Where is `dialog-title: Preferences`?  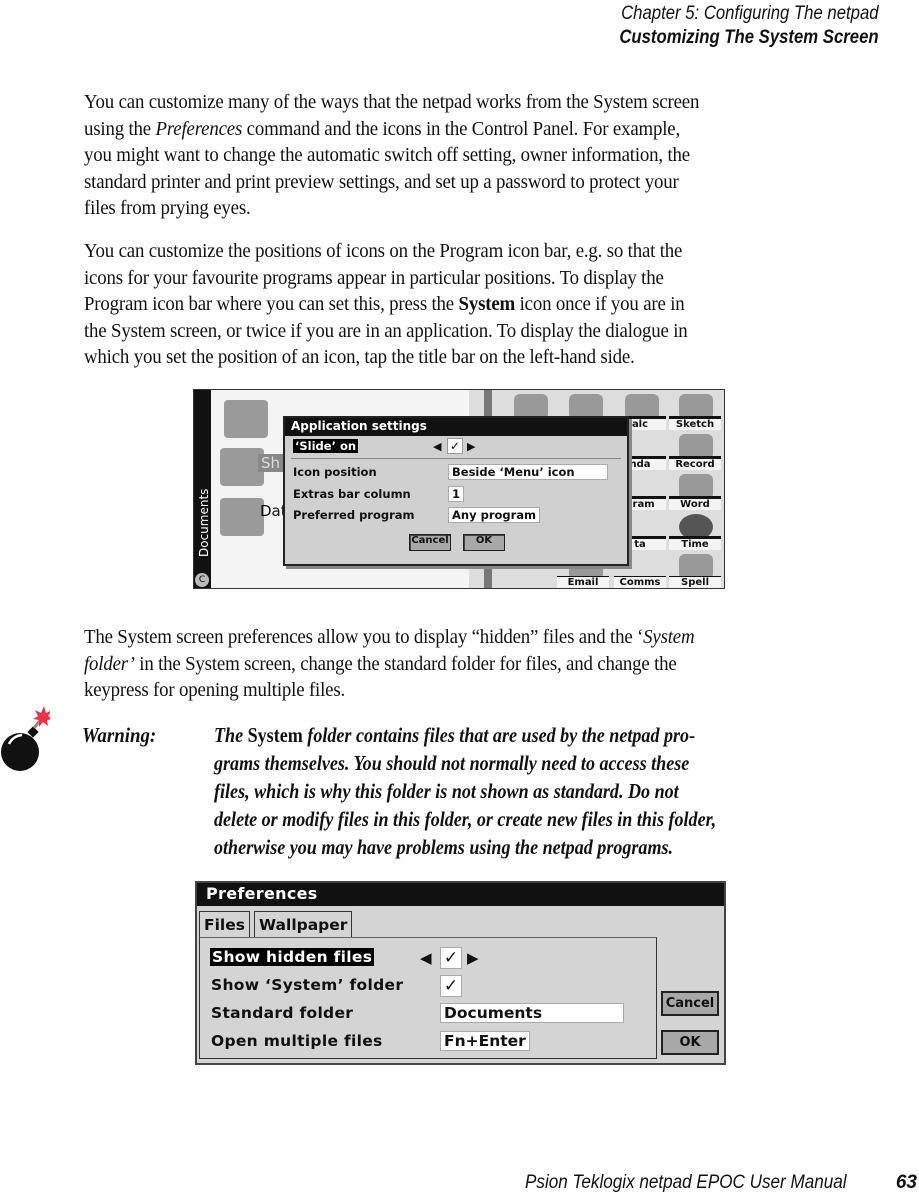
dialog-title: Preferences is located at coordinates (460, 894).